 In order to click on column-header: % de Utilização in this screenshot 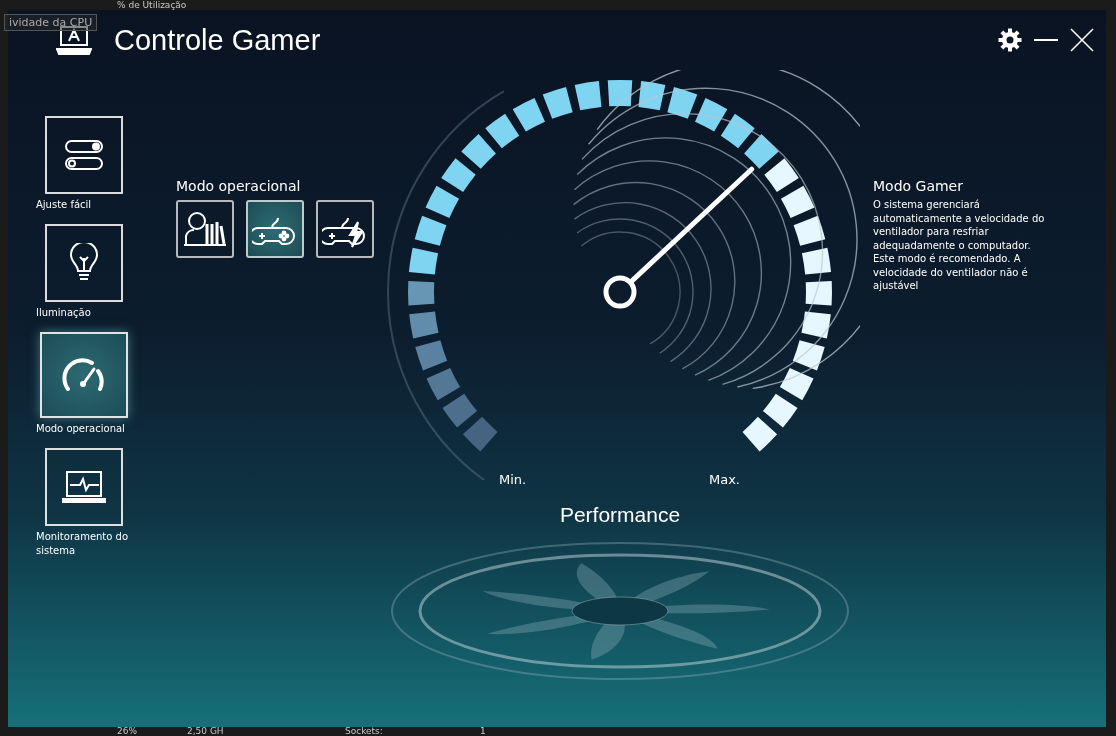, I will do `click(152, 5)`.